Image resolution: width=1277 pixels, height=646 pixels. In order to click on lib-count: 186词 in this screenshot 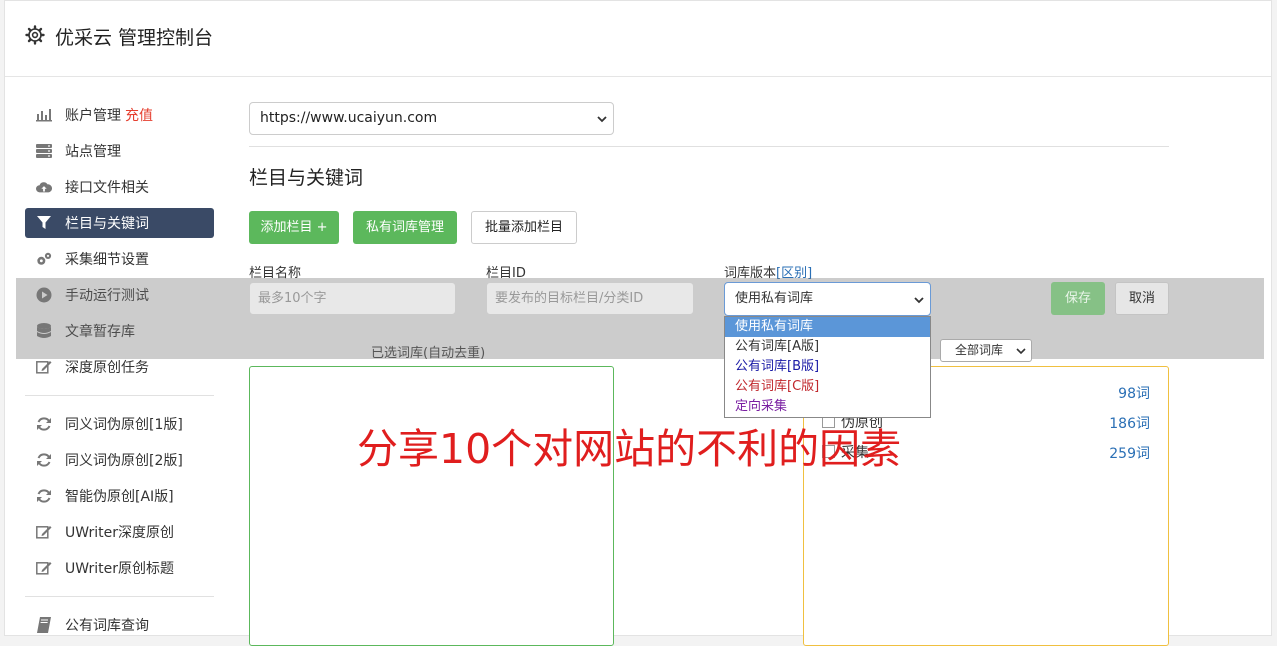, I will do `click(1129, 424)`.